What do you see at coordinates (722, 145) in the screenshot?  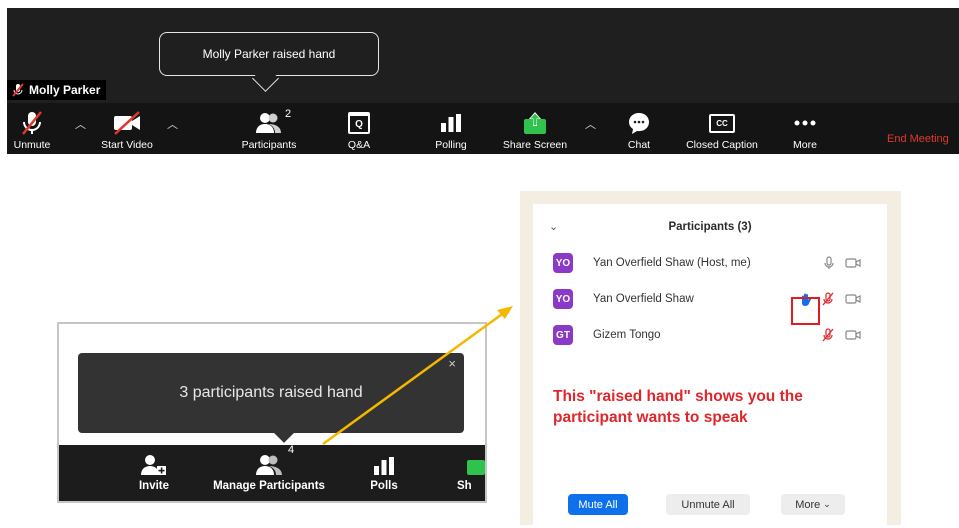 I see `closed-caption-label: Closed Caption` at bounding box center [722, 145].